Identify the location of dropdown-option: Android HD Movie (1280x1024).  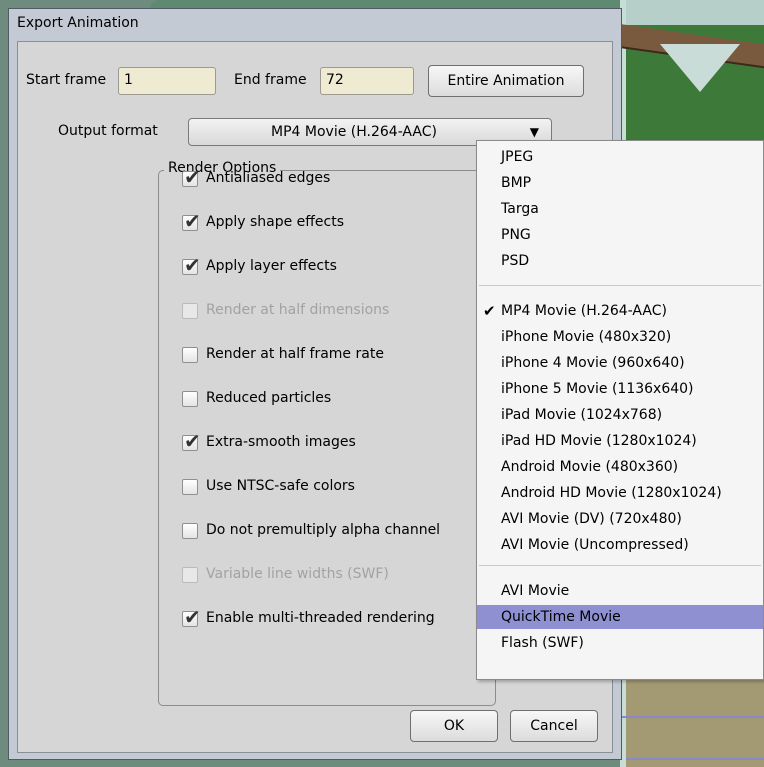
(620, 493).